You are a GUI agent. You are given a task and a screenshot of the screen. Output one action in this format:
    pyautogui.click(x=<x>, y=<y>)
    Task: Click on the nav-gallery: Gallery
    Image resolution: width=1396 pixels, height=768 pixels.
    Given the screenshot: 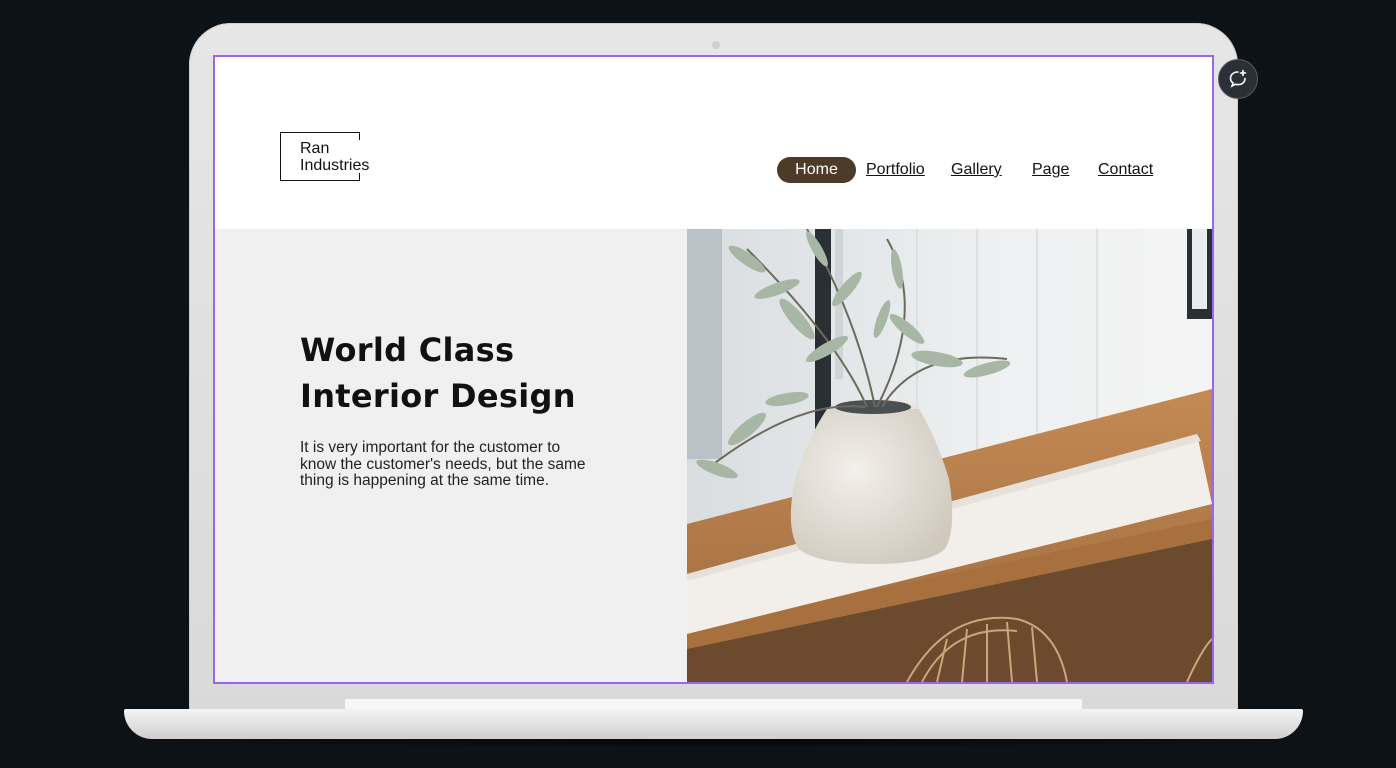 What is the action you would take?
    pyautogui.click(x=976, y=170)
    